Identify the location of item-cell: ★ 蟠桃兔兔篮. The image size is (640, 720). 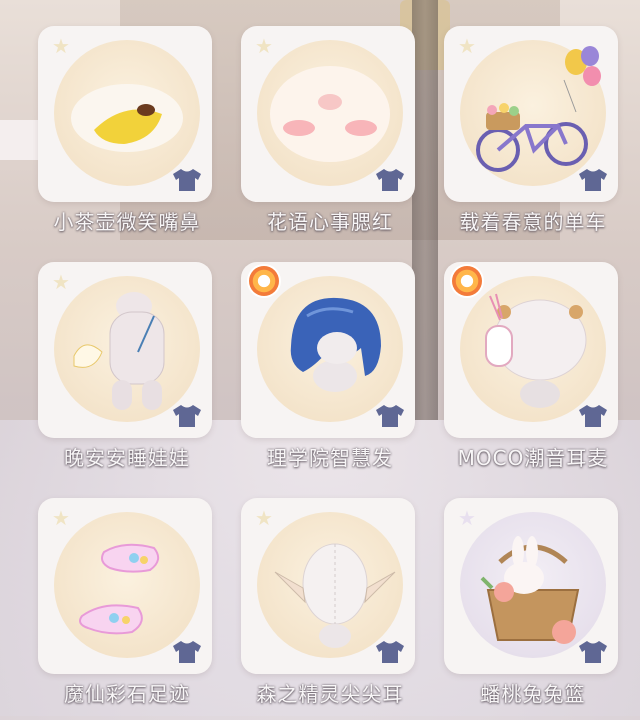
(533, 602).